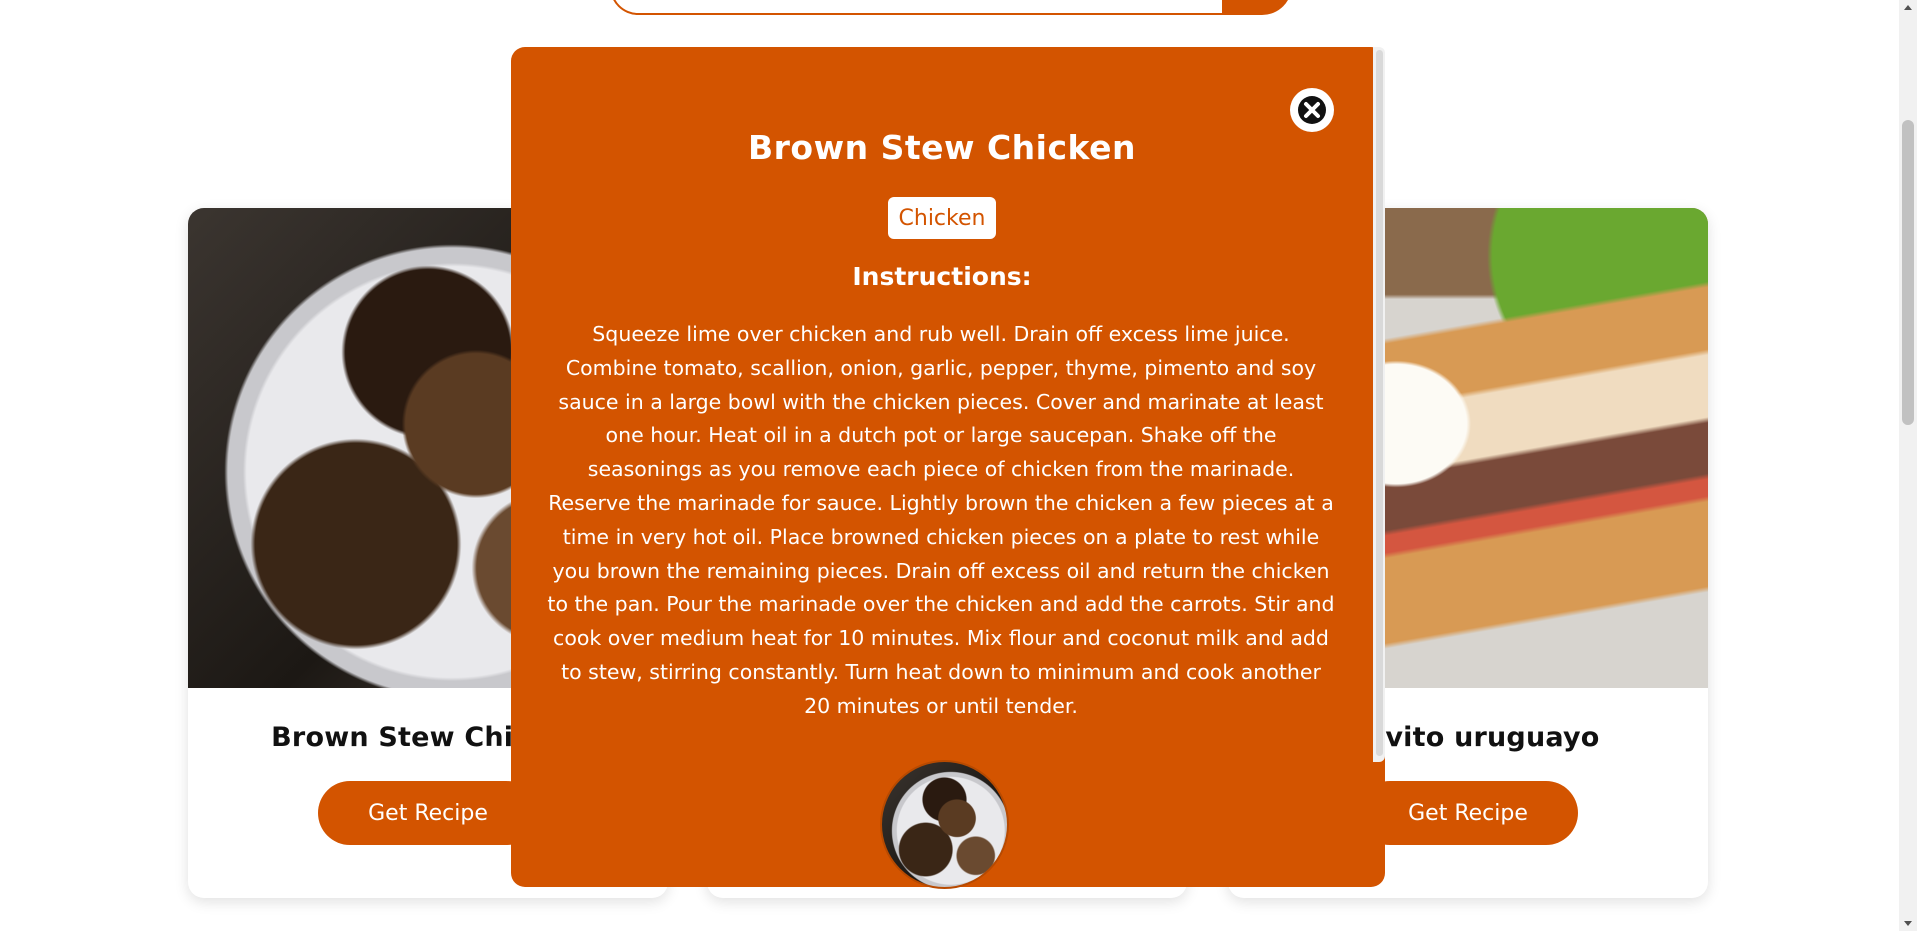  Describe the element at coordinates (1908, 7) in the screenshot. I see `scroll-up-icon` at that location.